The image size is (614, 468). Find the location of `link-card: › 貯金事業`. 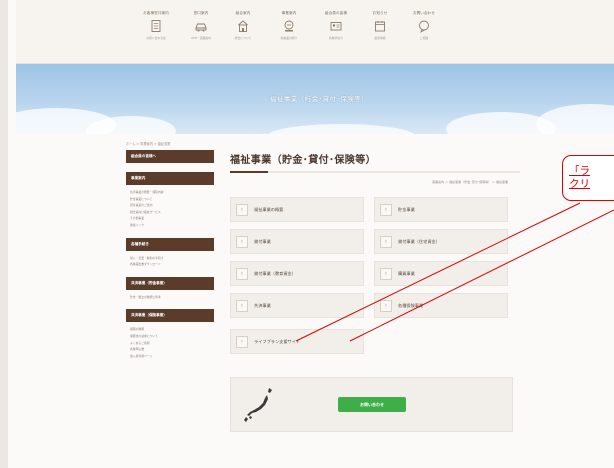

link-card: › 貯金事業 is located at coordinates (441, 209).